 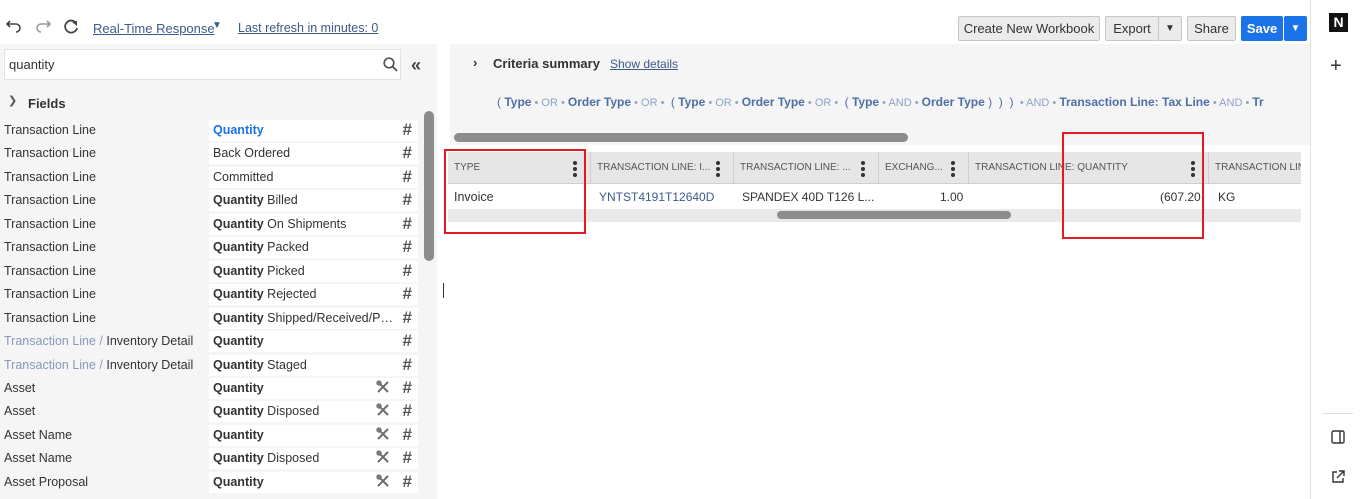 I want to click on field-item: Quantity Packed #, so click(x=313, y=248).